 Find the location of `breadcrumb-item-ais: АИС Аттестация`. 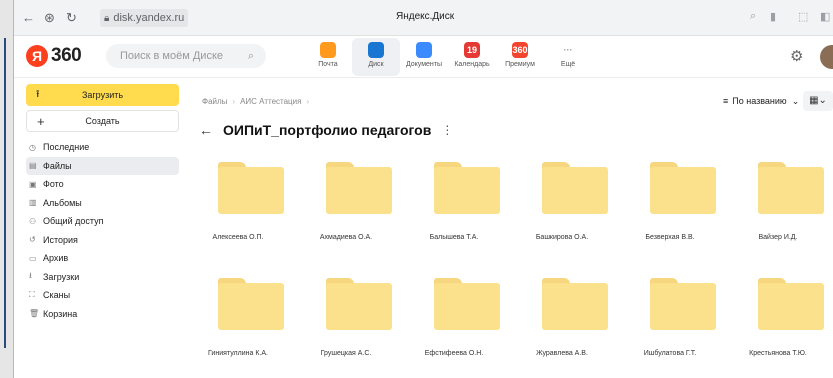

breadcrumb-item-ais: АИС Аттестация is located at coordinates (270, 101).